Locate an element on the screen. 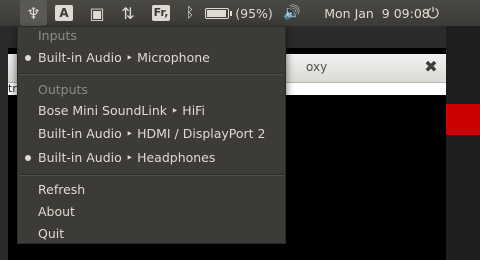 The height and width of the screenshot is (260, 480). input-method-glyph: Fr, is located at coordinates (161, 13).